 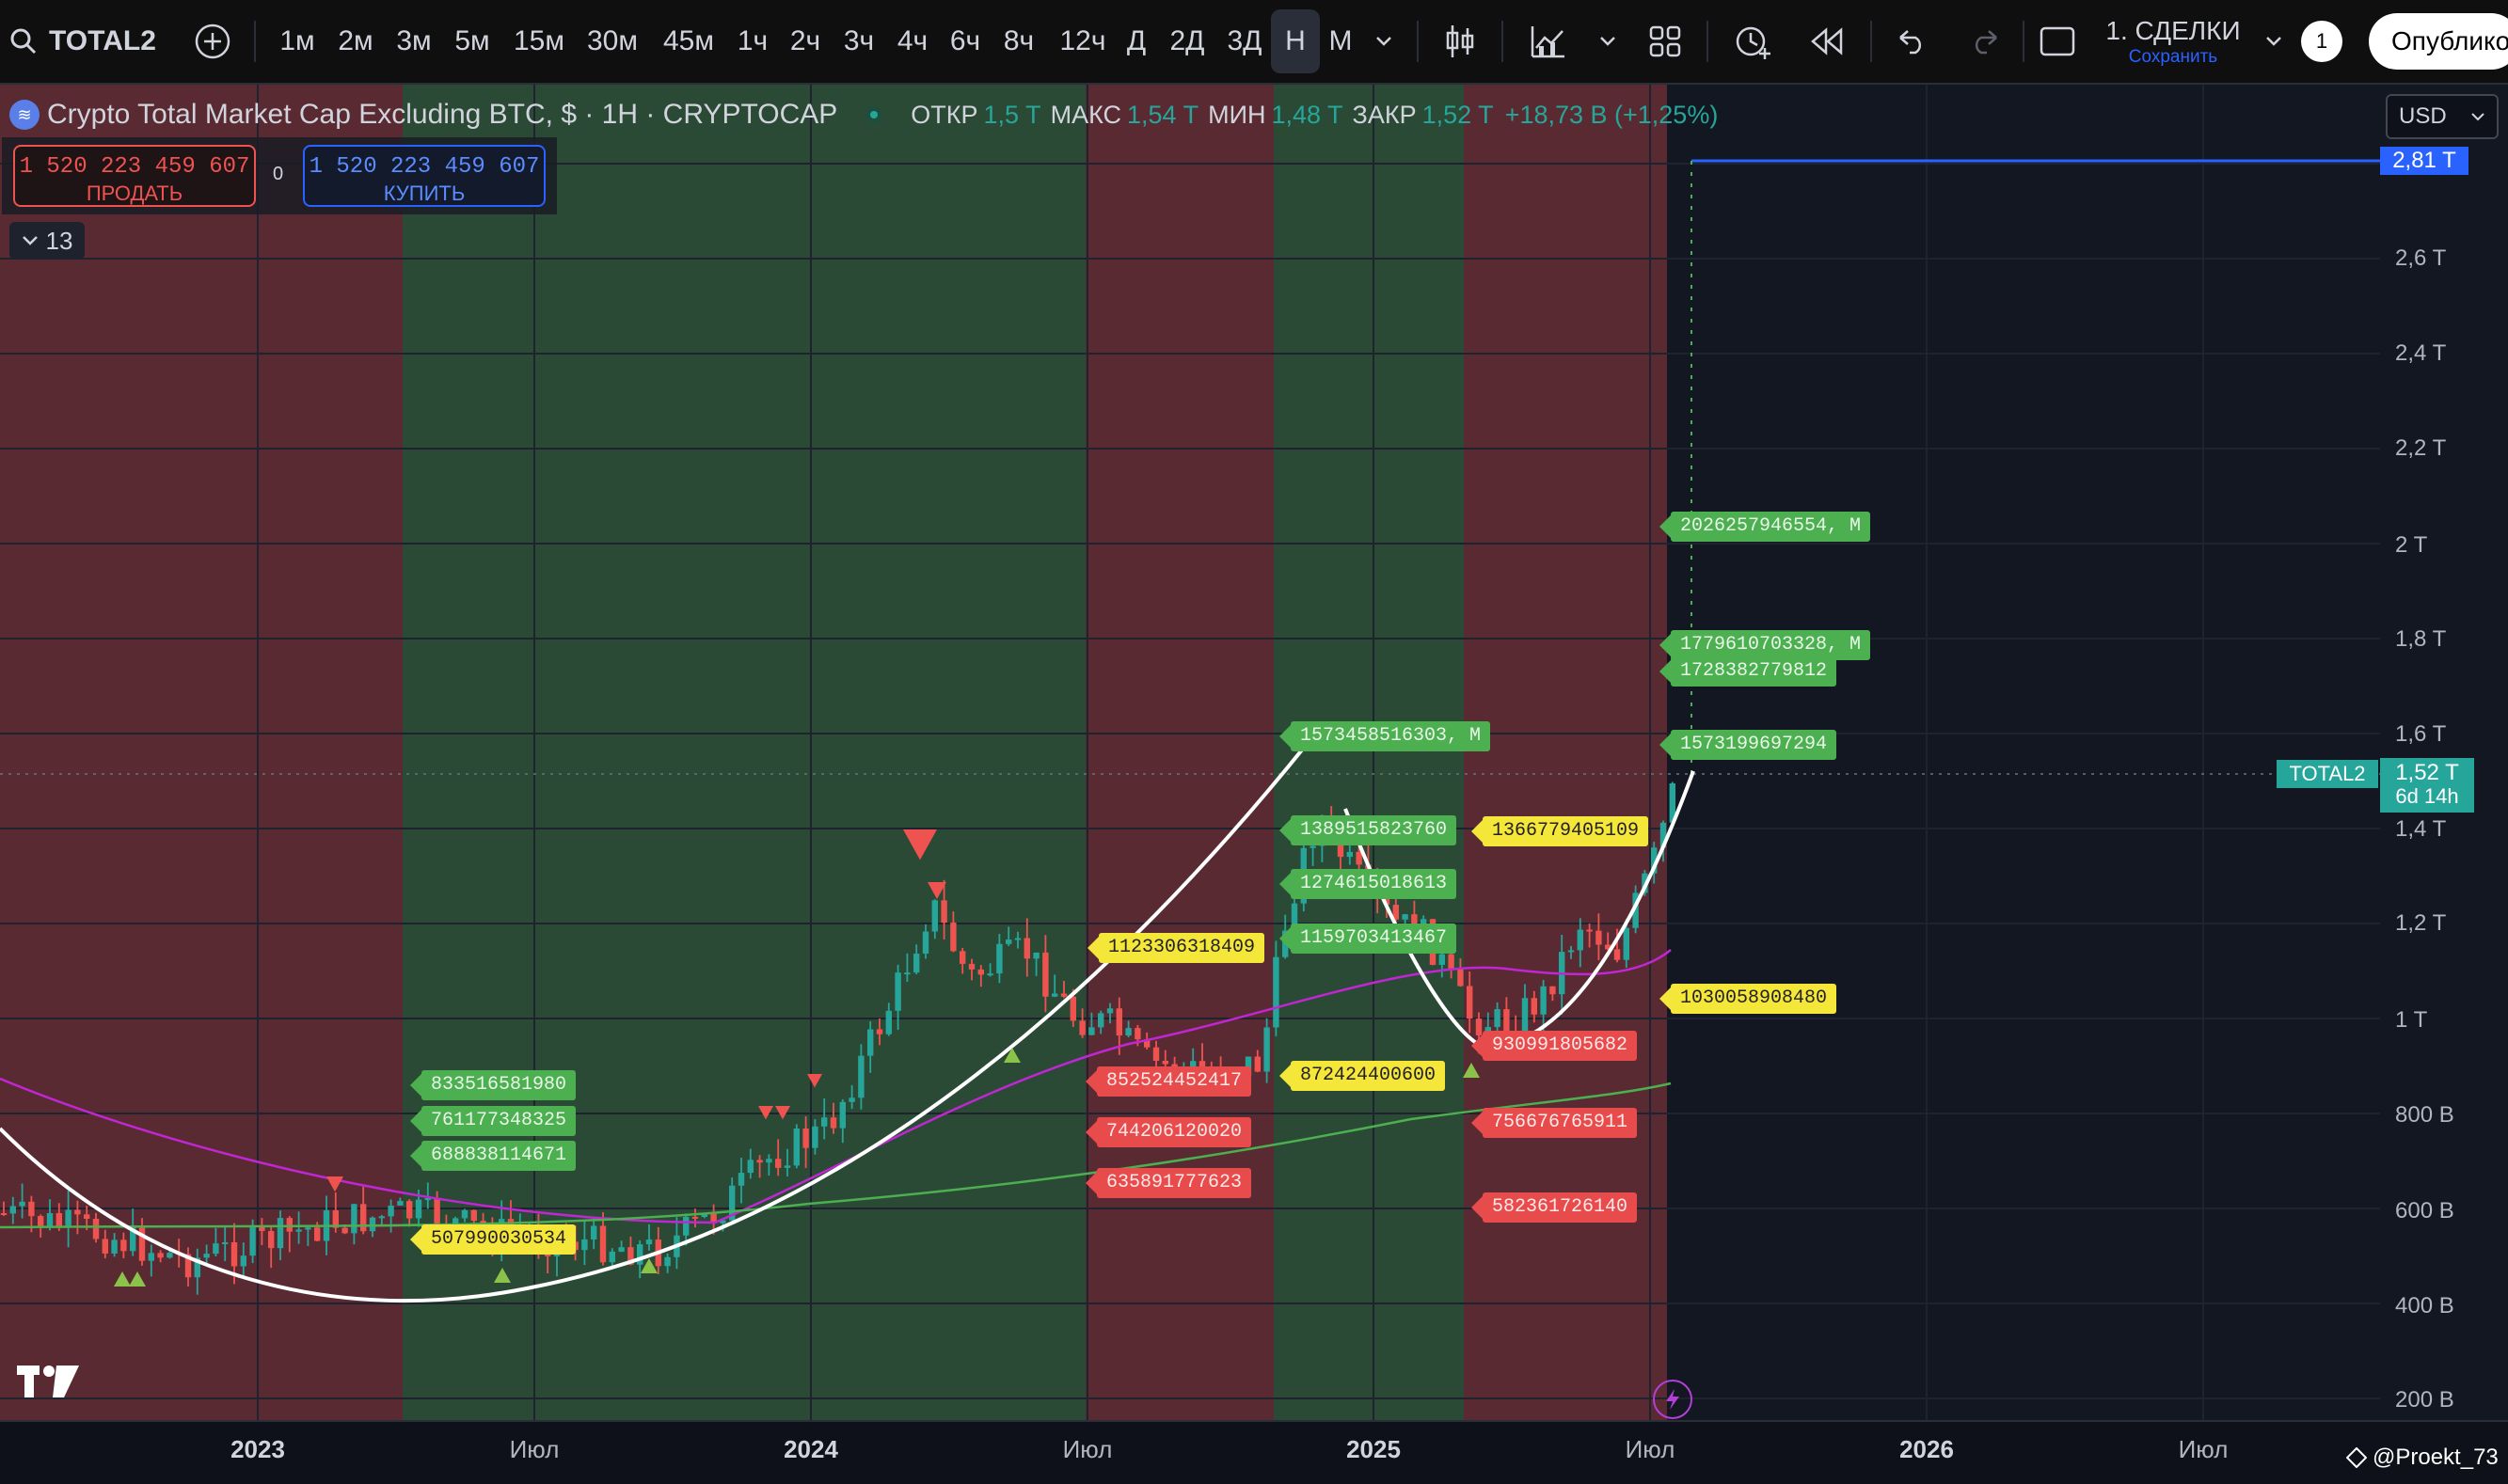 What do you see at coordinates (472, 41) in the screenshot?
I see `interval-4: 5м` at bounding box center [472, 41].